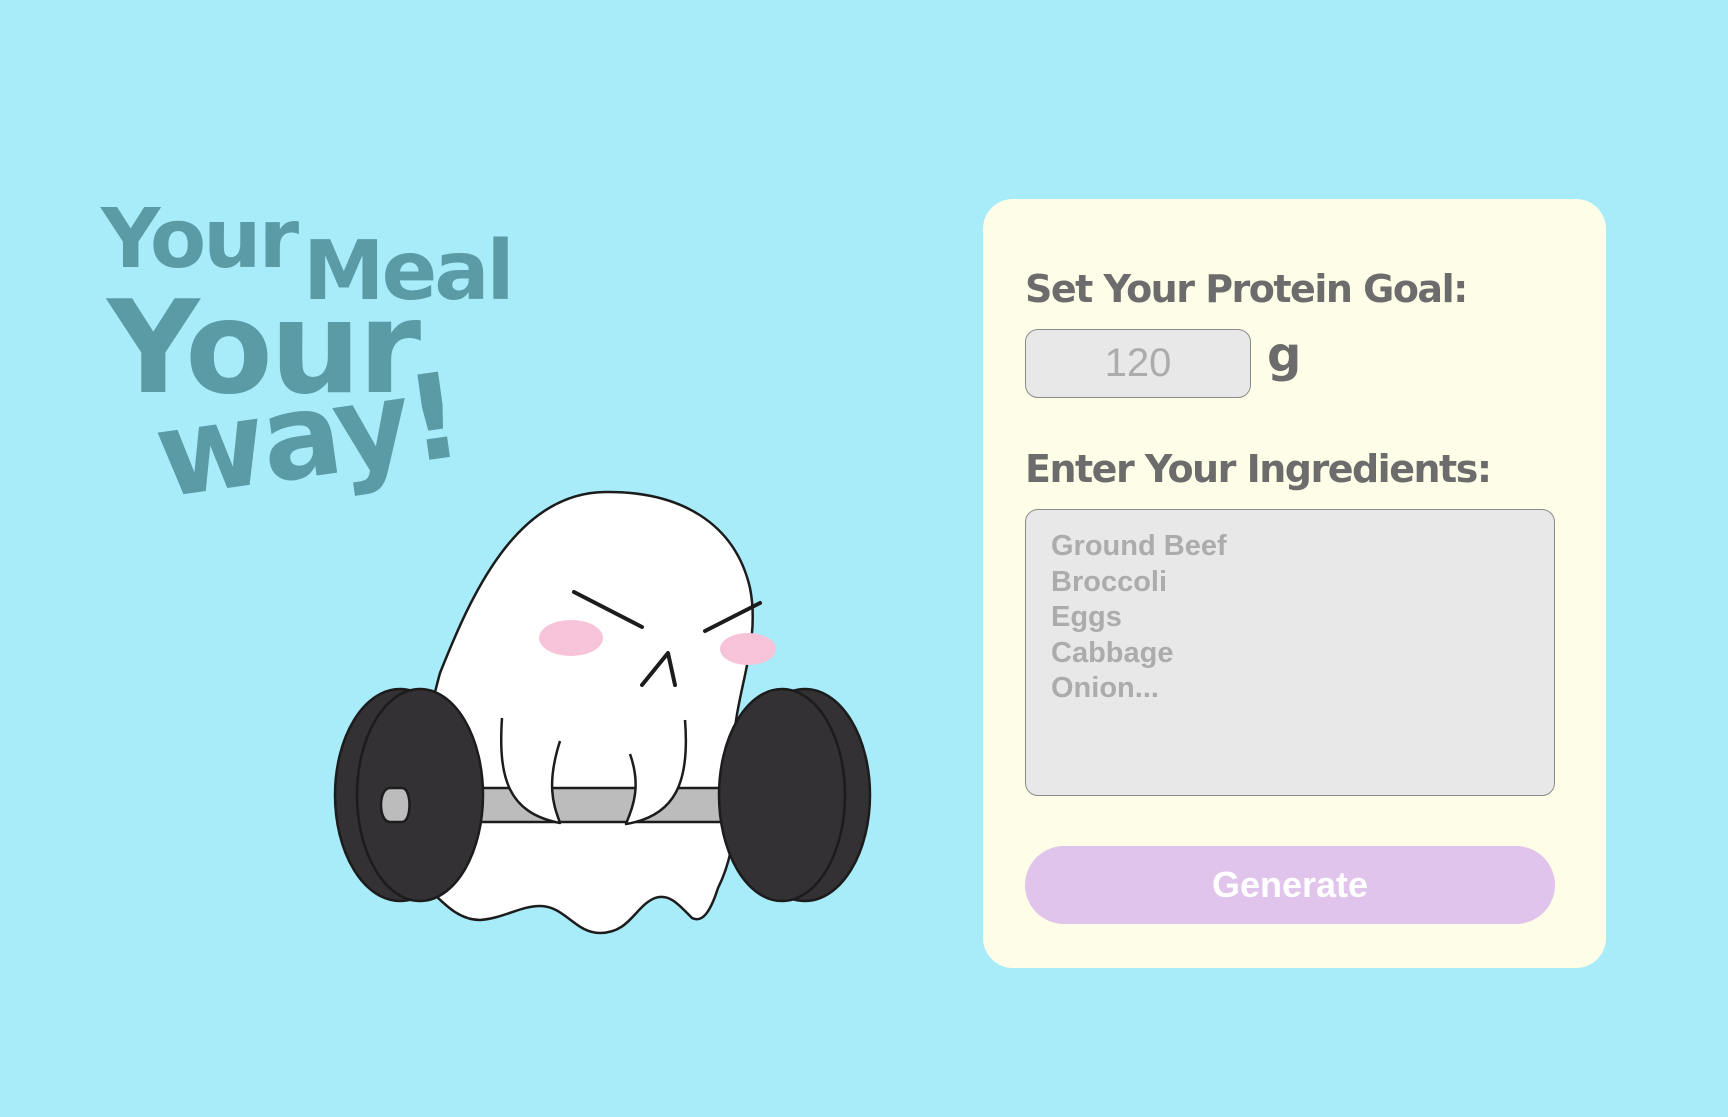 The height and width of the screenshot is (1117, 1728). I want to click on protein-unit-label: g, so click(1284, 355).